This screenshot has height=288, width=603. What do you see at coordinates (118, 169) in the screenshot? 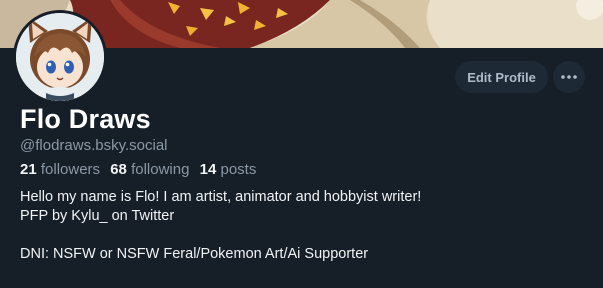
I see `following-count: 68` at bounding box center [118, 169].